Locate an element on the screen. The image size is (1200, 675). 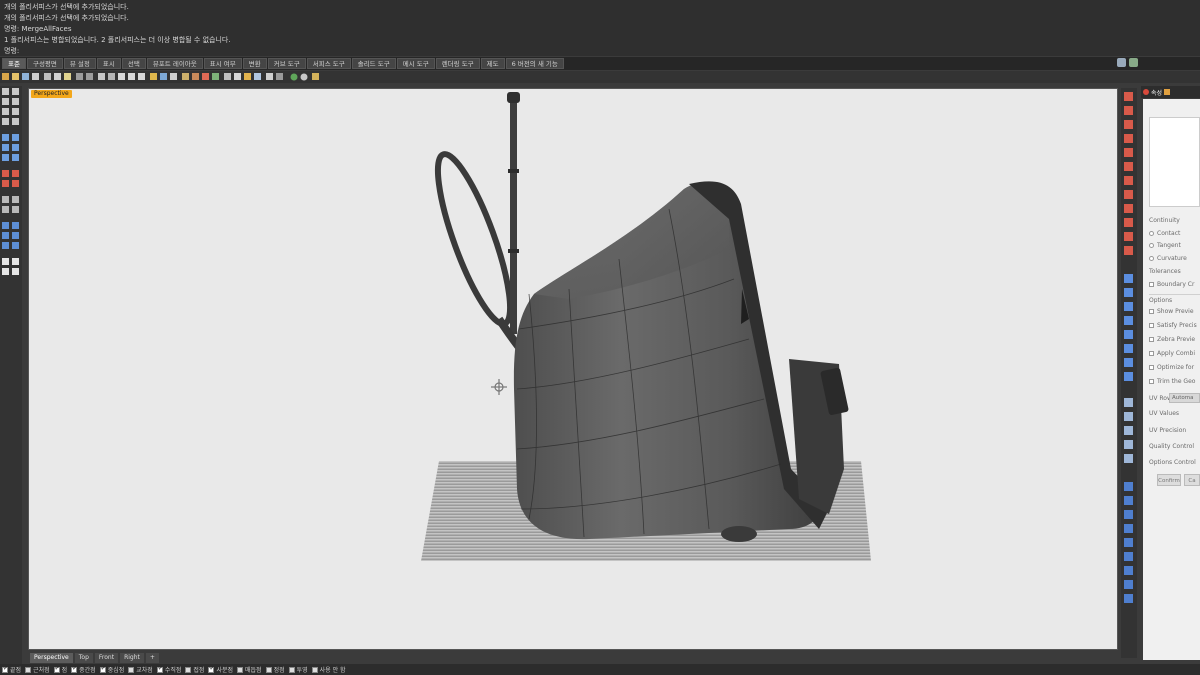
uv-rows-select: Automa is located at coordinates (1184, 398).